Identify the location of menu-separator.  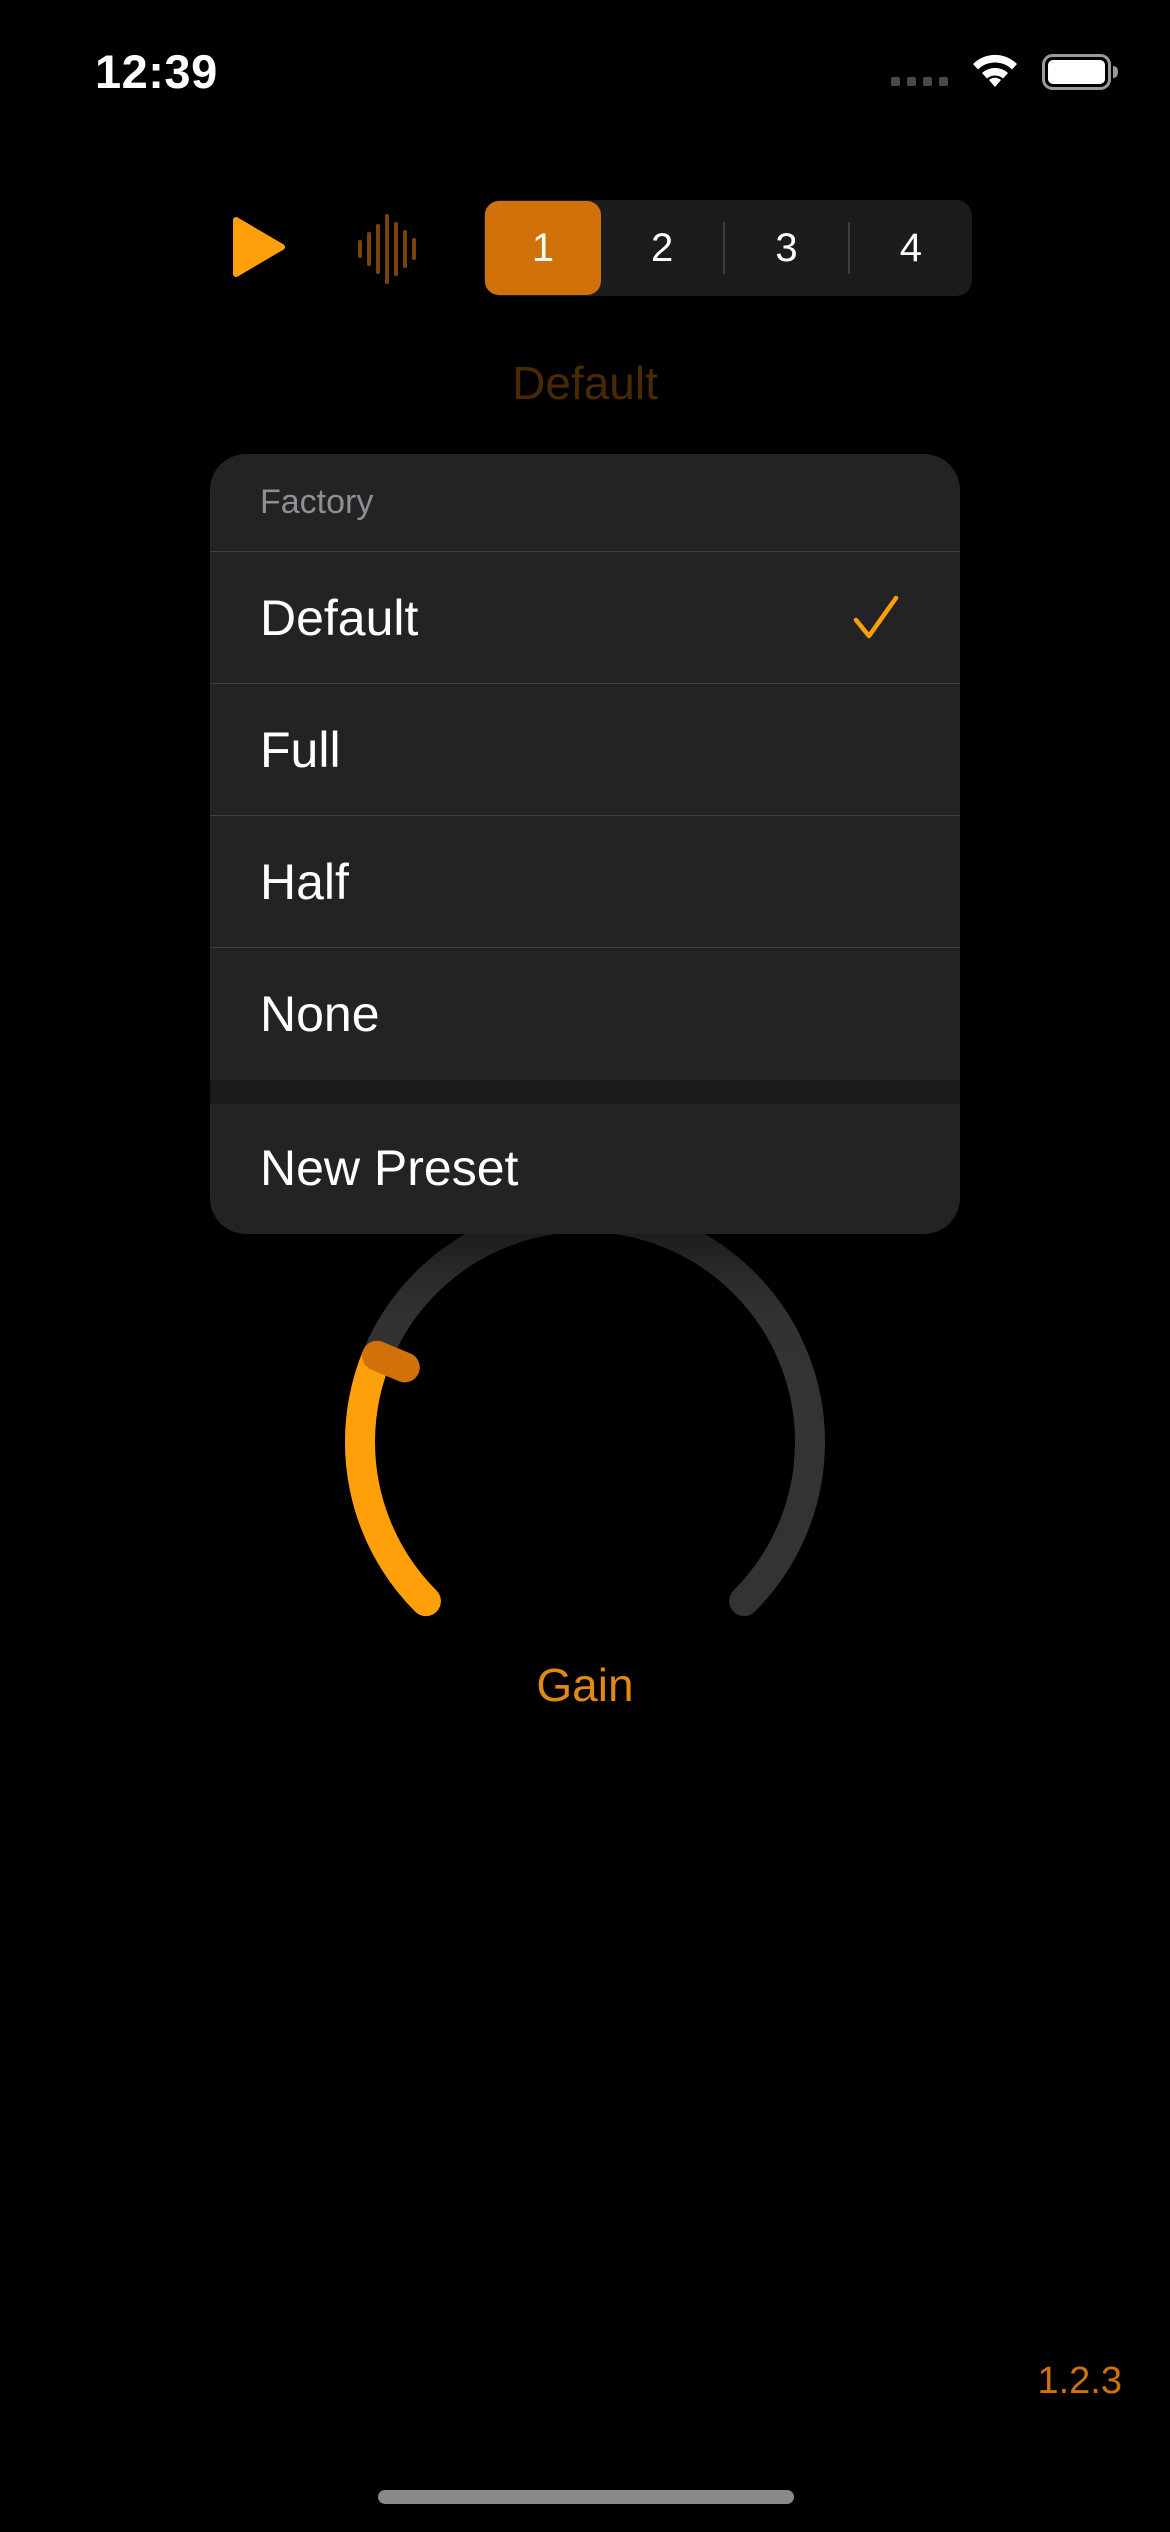
(585, 1092).